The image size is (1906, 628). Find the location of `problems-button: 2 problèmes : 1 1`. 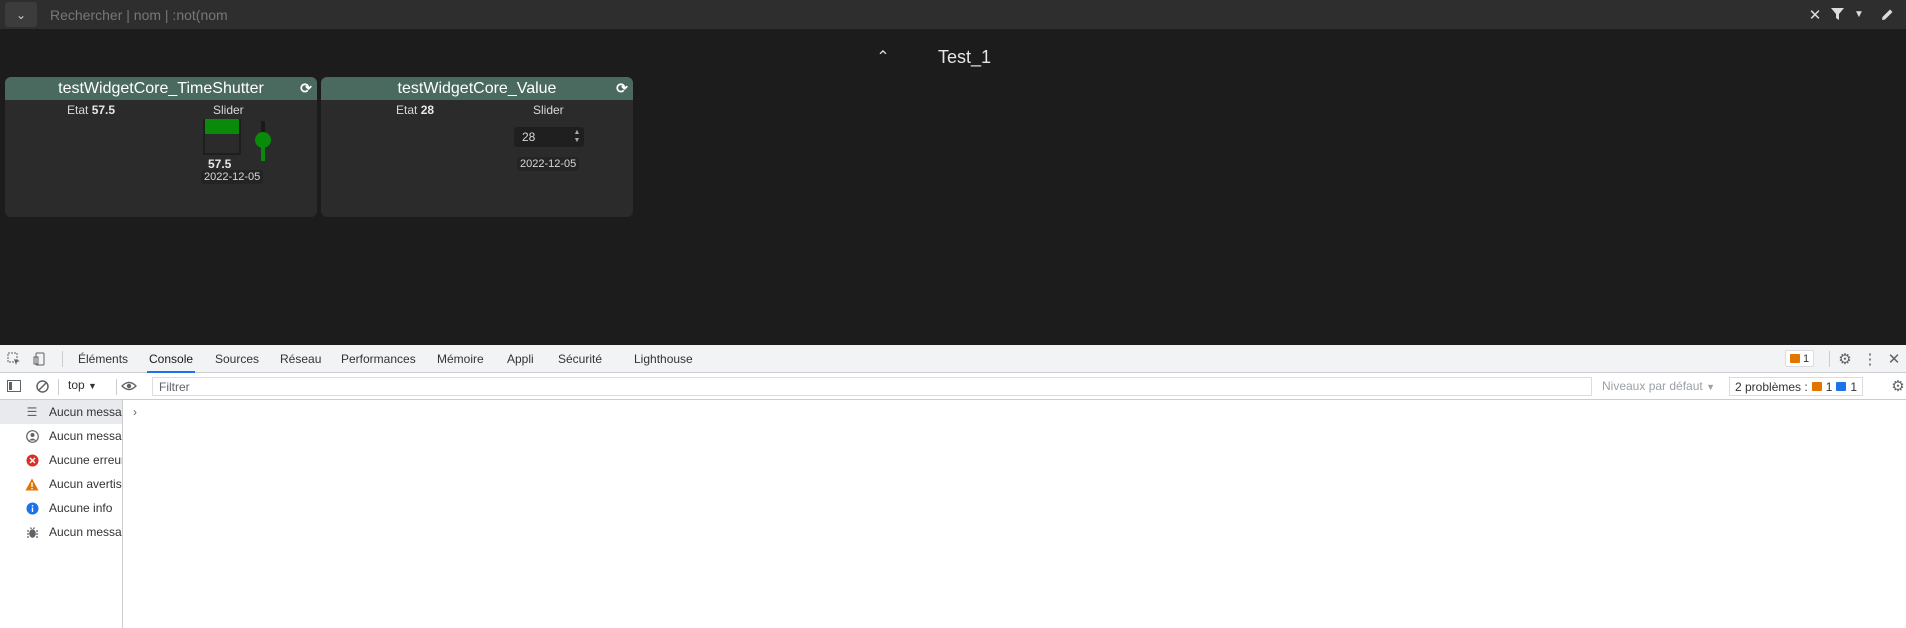

problems-button: 2 problèmes : 1 1 is located at coordinates (1796, 386).